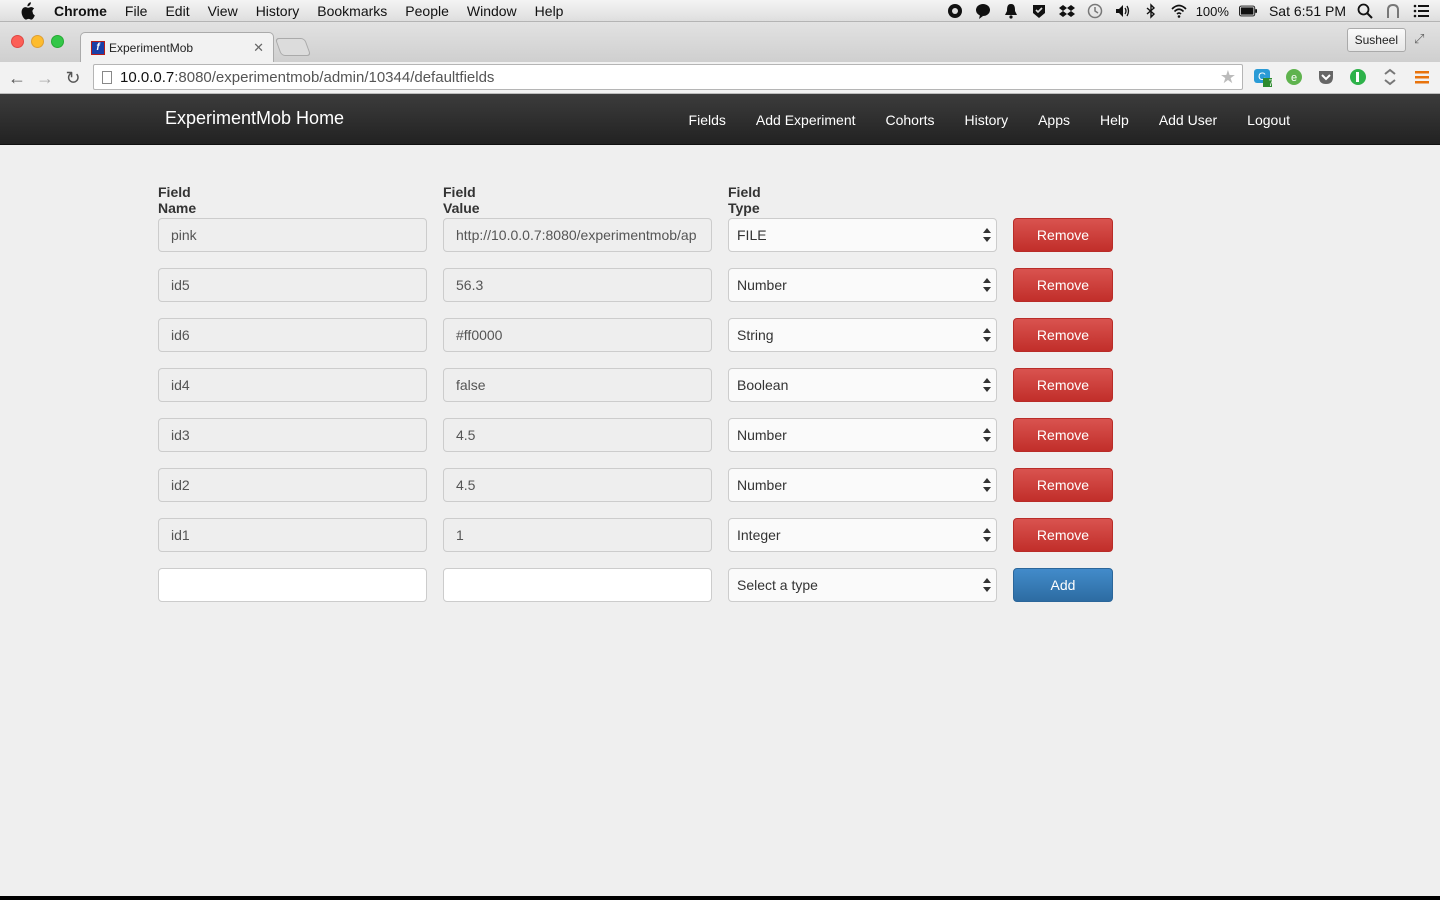 Image resolution: width=1440 pixels, height=900 pixels. I want to click on field-row: id1 1 Integer Remove, so click(636, 535).